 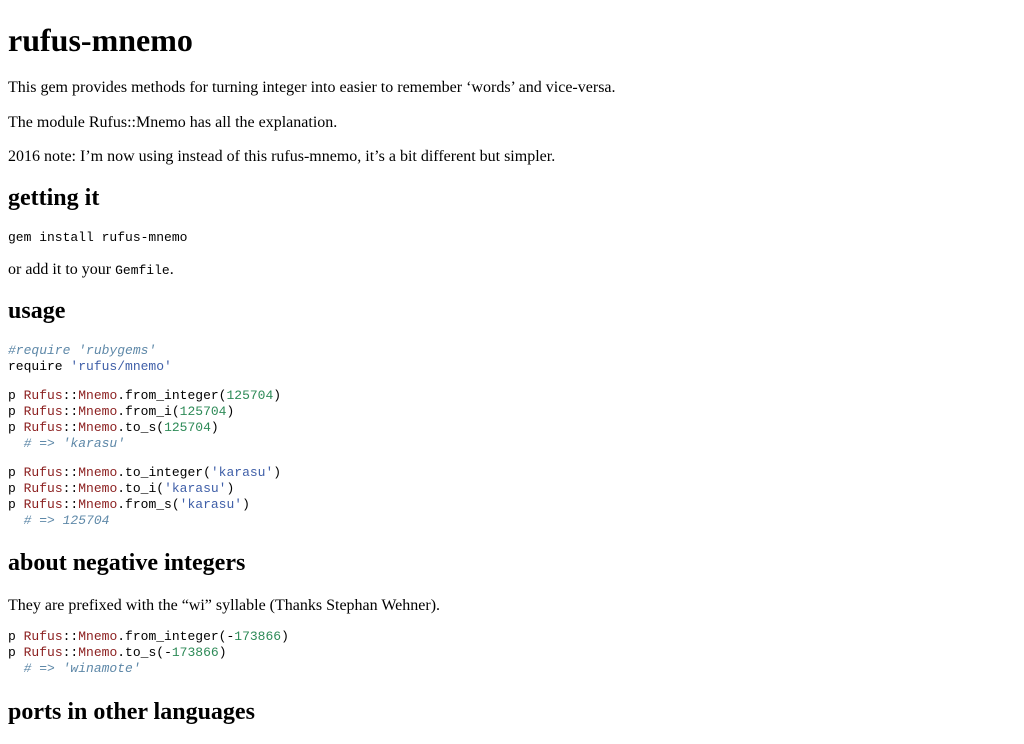 What do you see at coordinates (148, 504) in the screenshot?
I see `code-token: .from_s(` at bounding box center [148, 504].